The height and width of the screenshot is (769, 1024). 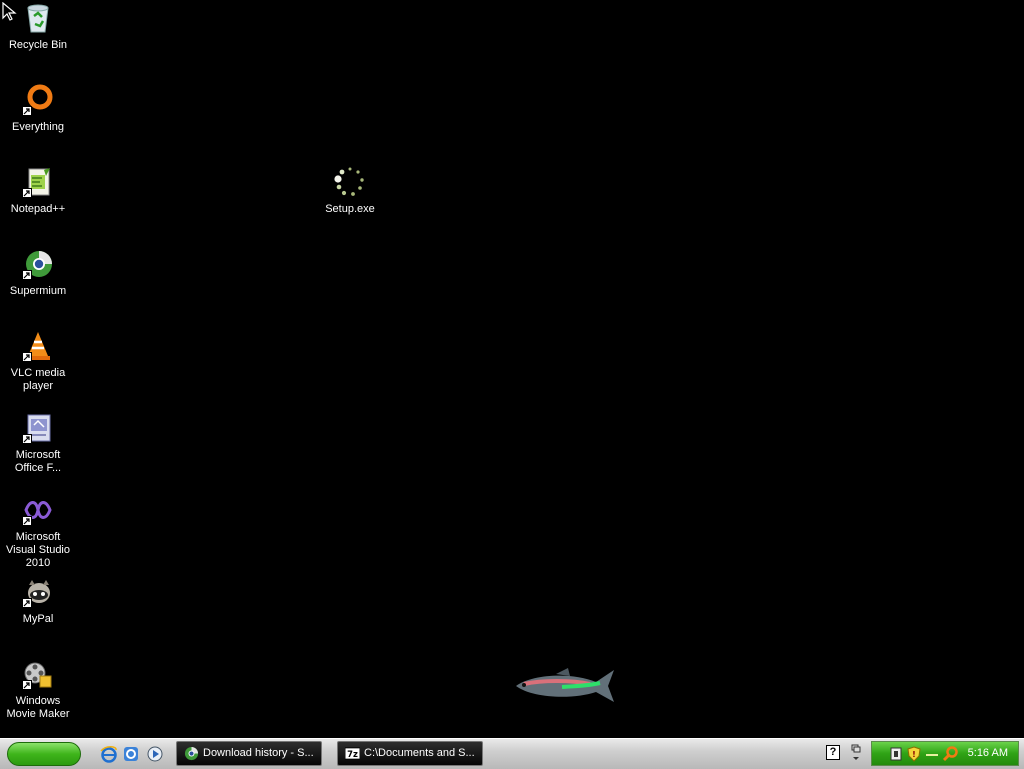 I want to click on everything-icon, so click(x=38, y=100).